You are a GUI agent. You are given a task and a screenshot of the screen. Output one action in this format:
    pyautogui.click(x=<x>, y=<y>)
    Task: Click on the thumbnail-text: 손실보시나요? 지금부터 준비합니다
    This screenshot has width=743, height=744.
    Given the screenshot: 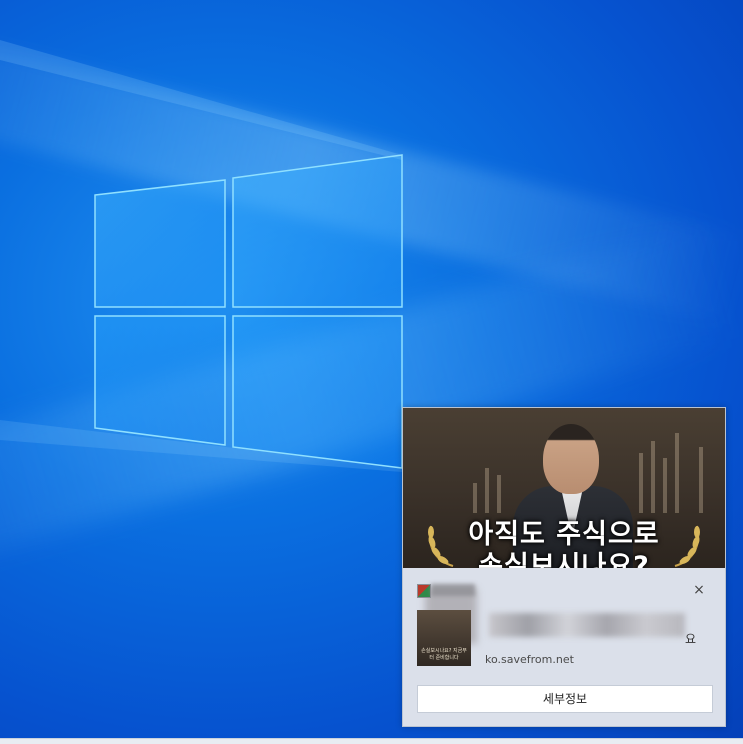 What is the action you would take?
    pyautogui.click(x=444, y=654)
    